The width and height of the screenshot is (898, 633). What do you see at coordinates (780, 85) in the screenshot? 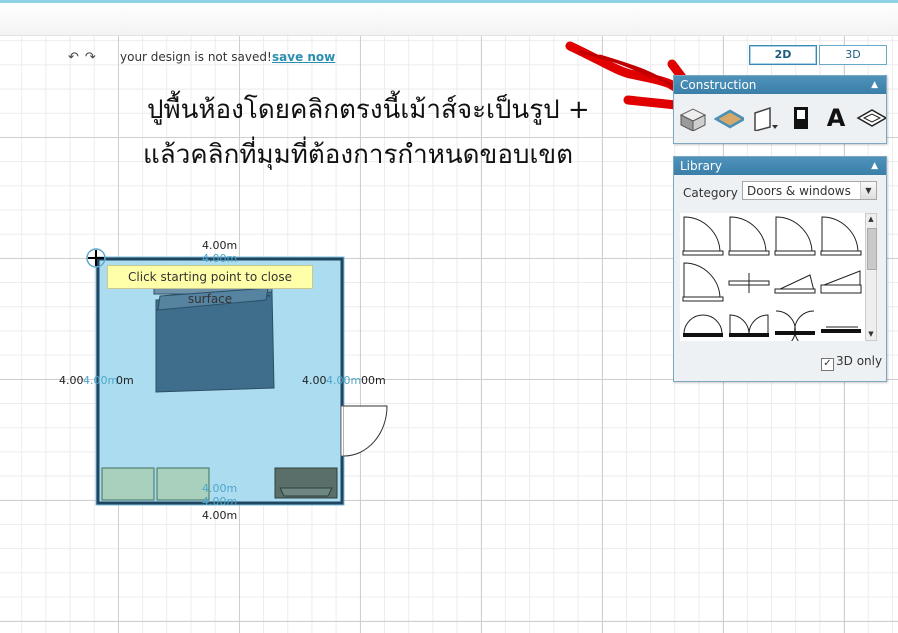
I see `construction-panel-header: Construction ▲` at bounding box center [780, 85].